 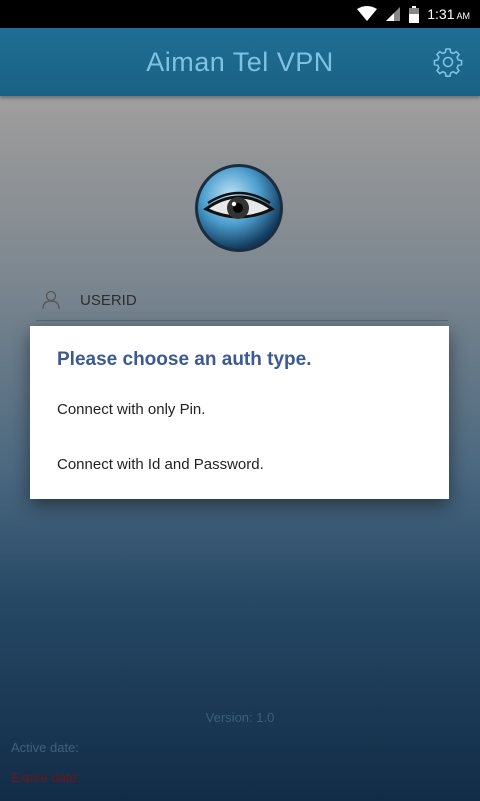 I want to click on status-bar: 1:31 AM, so click(x=240, y=14).